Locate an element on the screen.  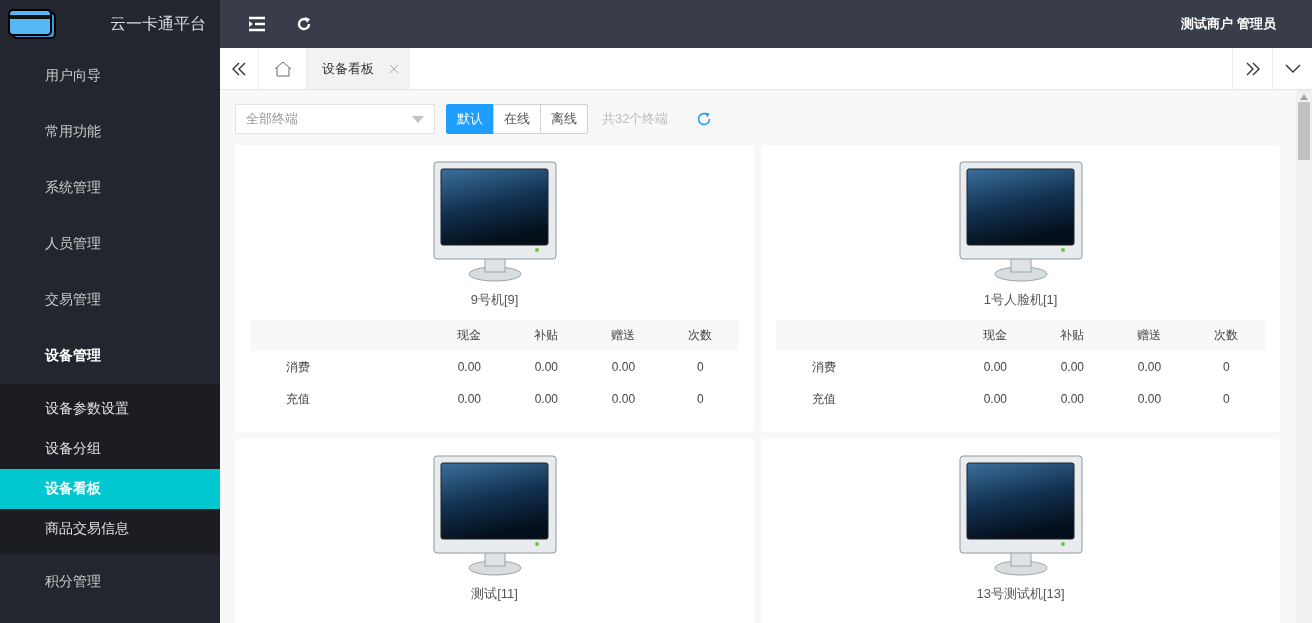
user-name: 测试商户 管理员 is located at coordinates (1228, 24).